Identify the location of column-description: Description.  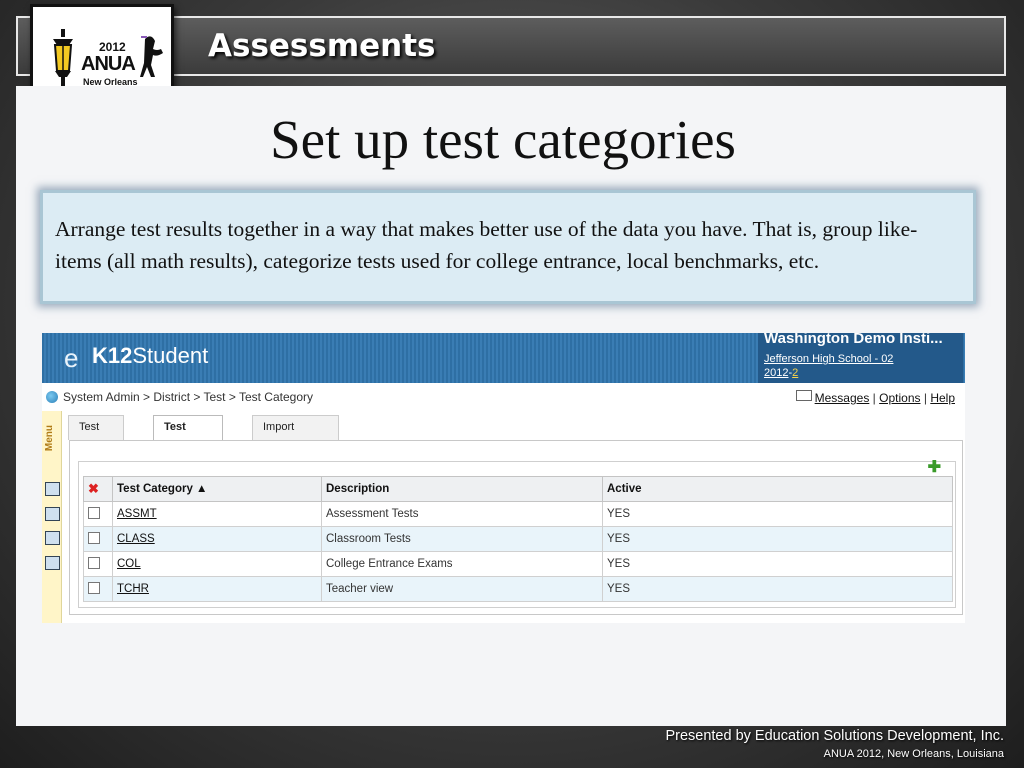
(462, 489).